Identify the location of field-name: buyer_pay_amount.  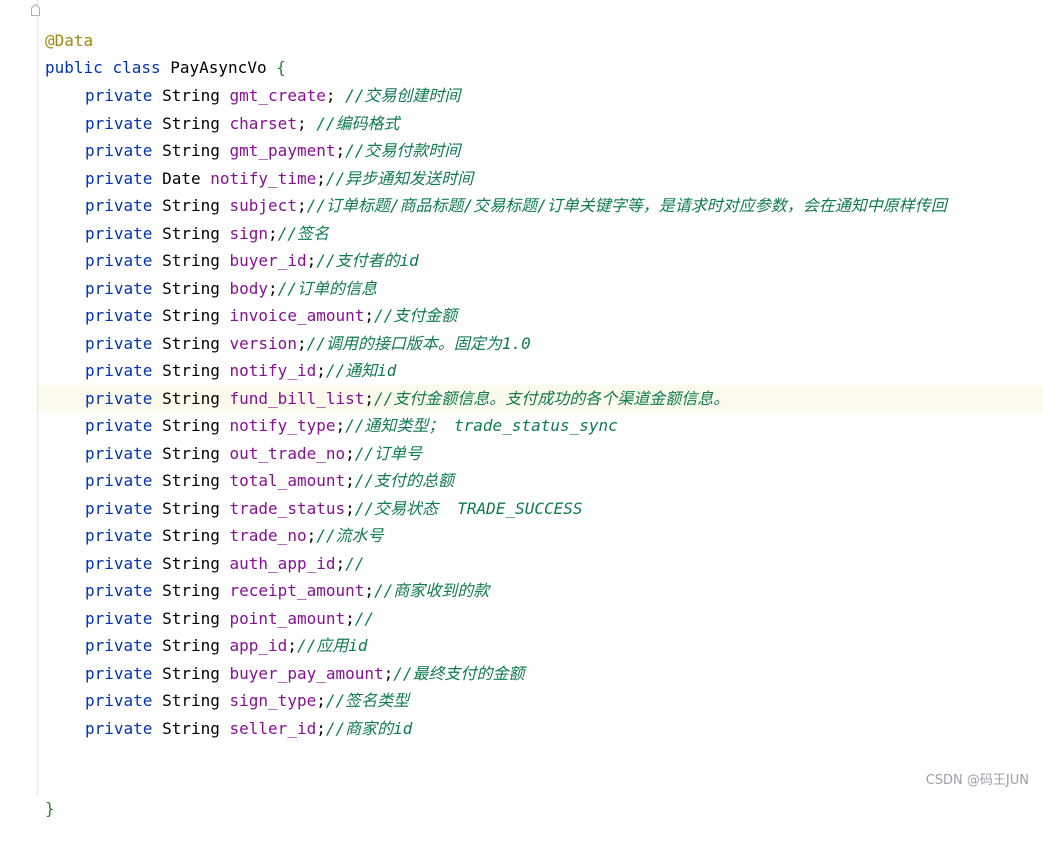
(306, 673).